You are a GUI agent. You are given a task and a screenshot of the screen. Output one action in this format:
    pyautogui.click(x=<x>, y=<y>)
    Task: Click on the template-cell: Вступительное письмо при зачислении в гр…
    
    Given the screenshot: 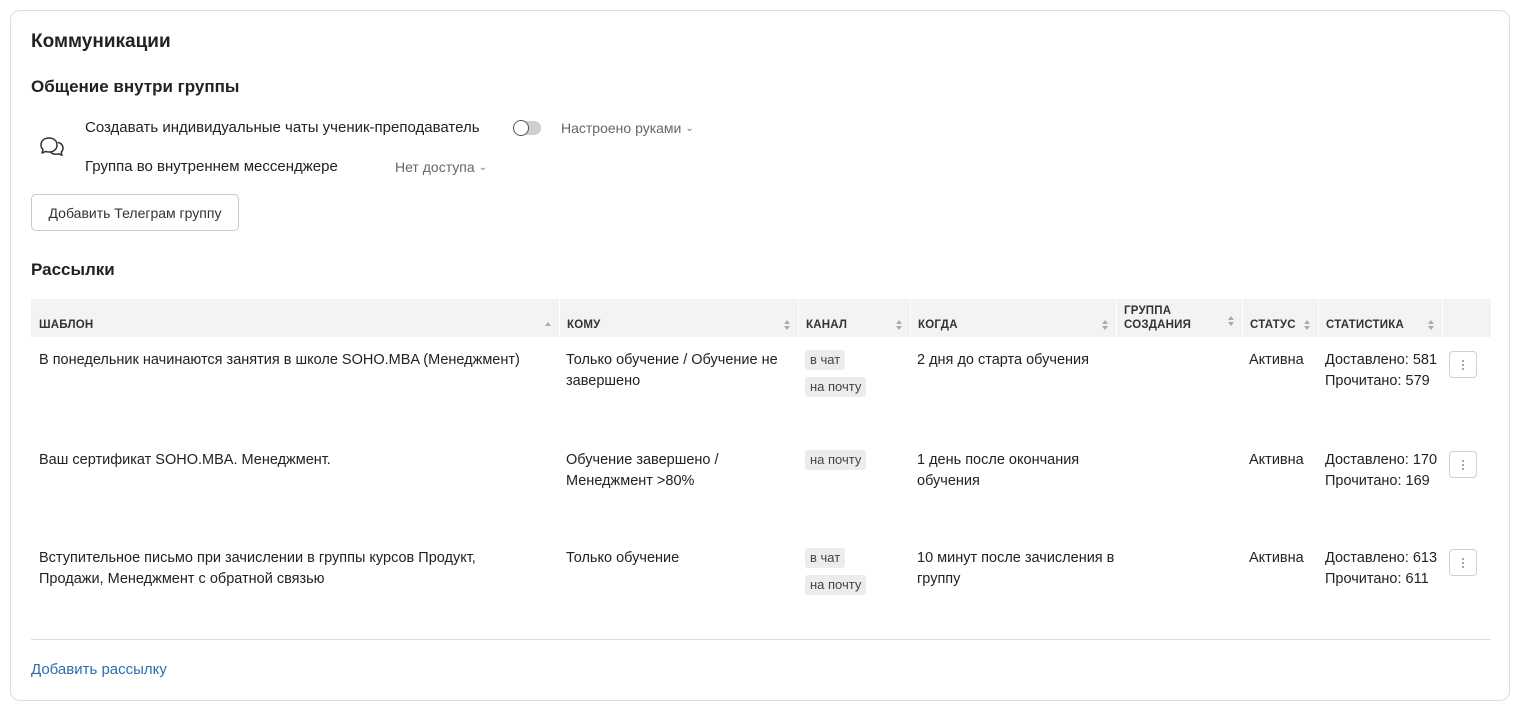 What is the action you would take?
    pyautogui.click(x=257, y=568)
    